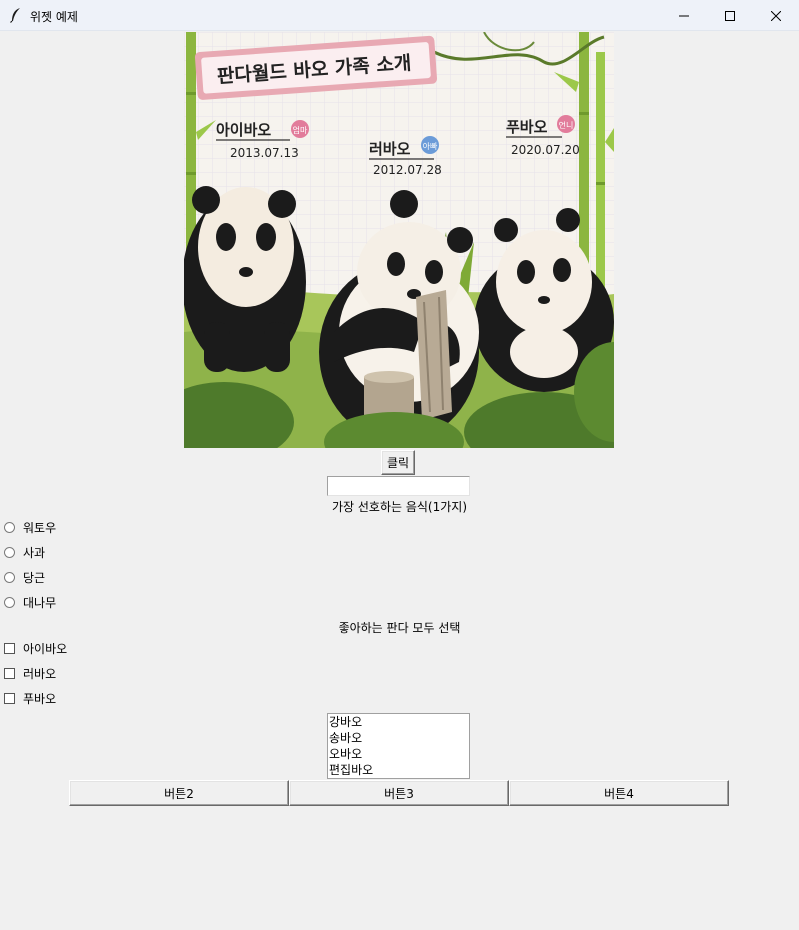 The height and width of the screenshot is (930, 799). I want to click on button-3: 버튼3, so click(399, 793).